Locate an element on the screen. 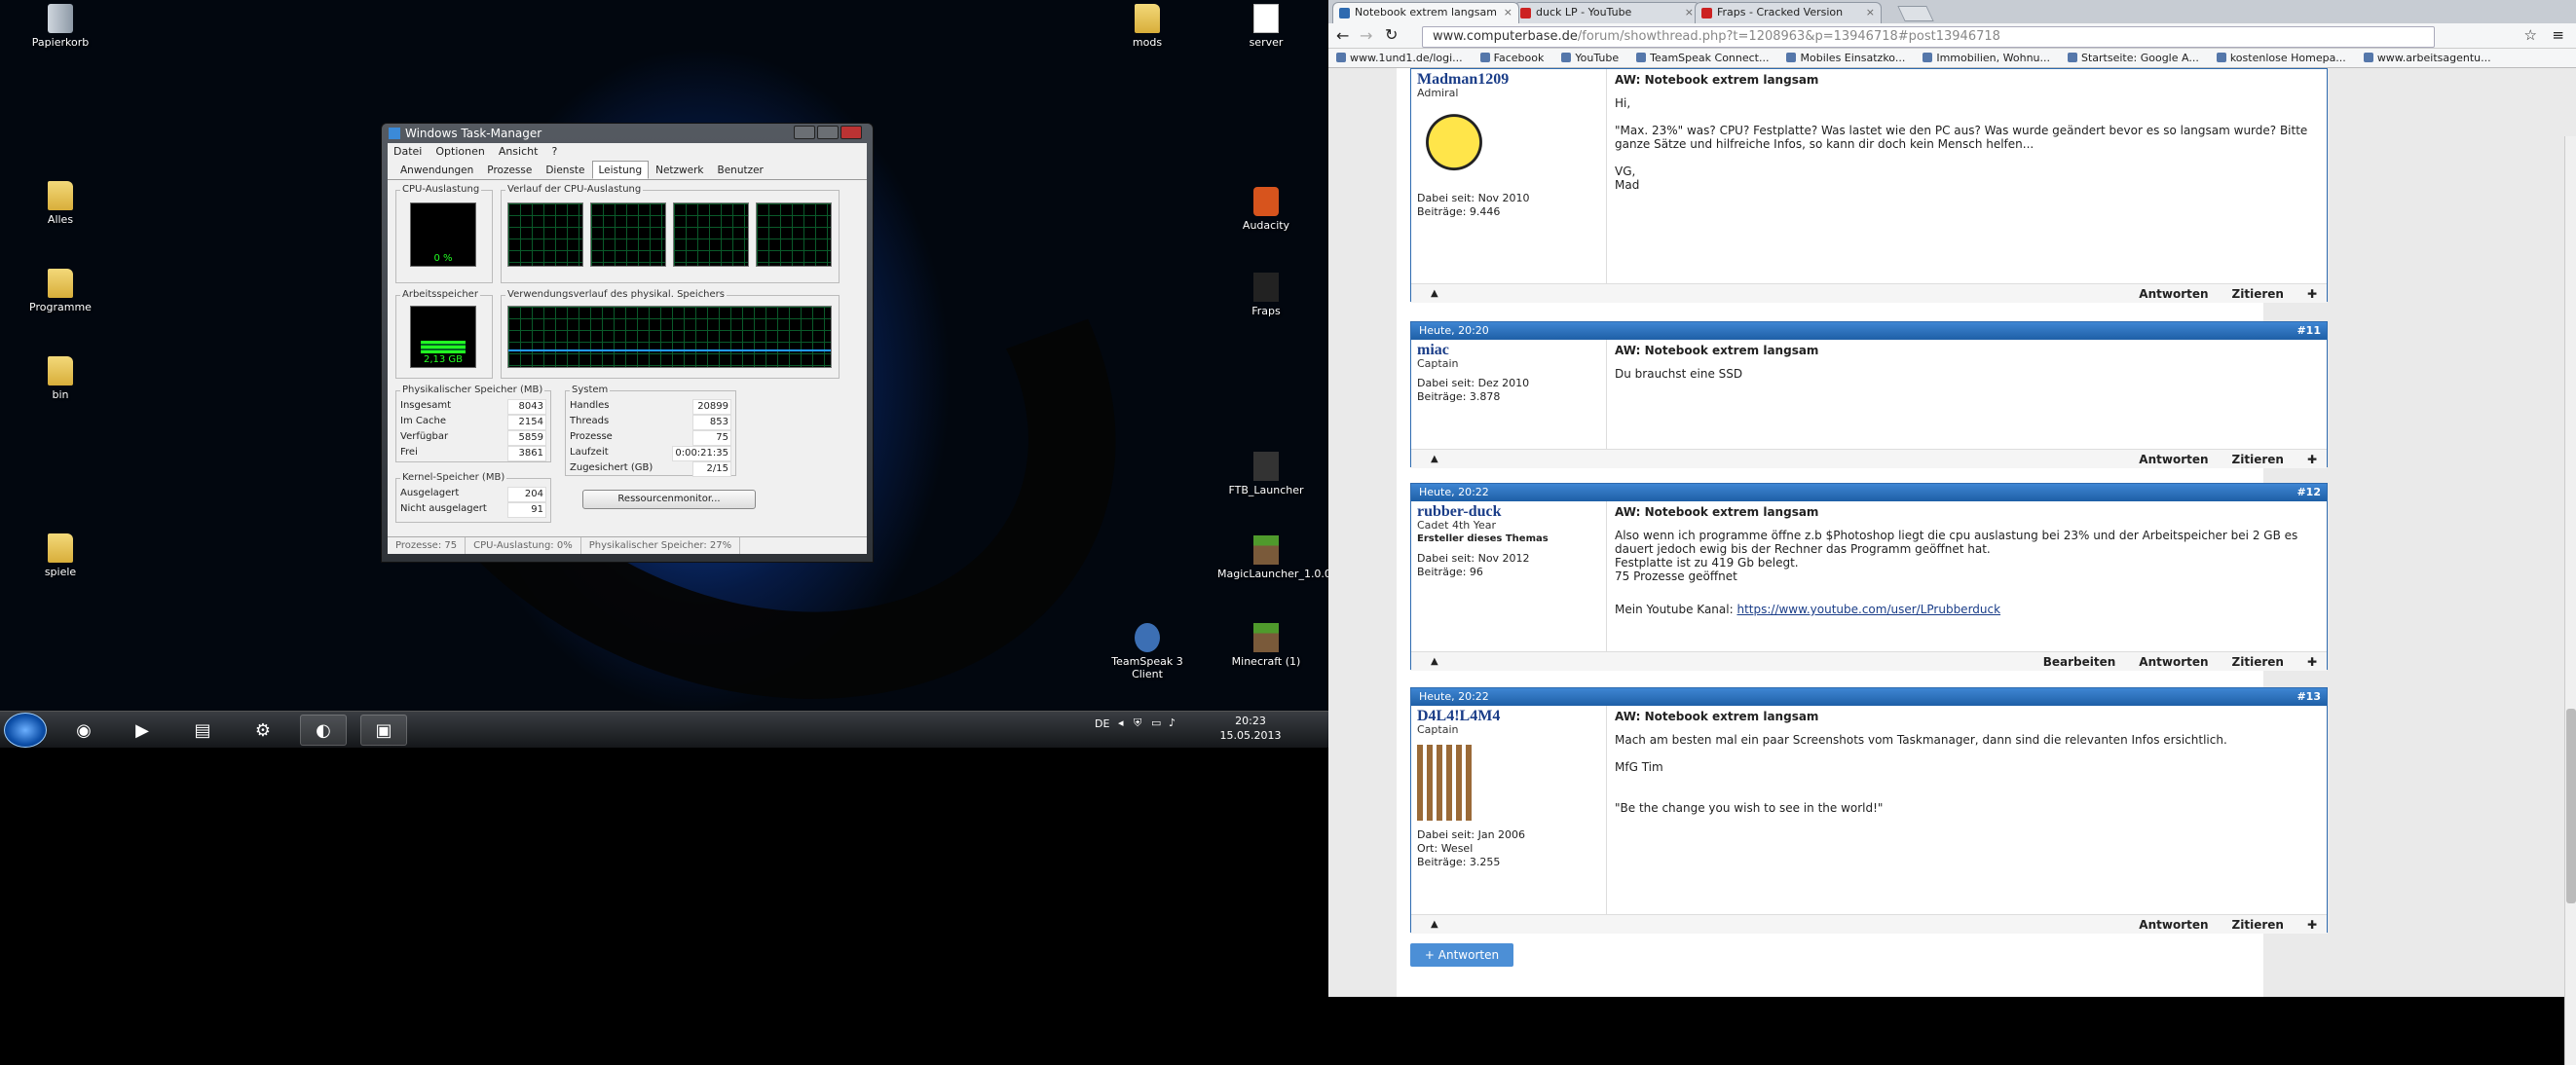 This screenshot has width=2576, height=1065. tray-arrow-icon: ◂ is located at coordinates (1121, 722).